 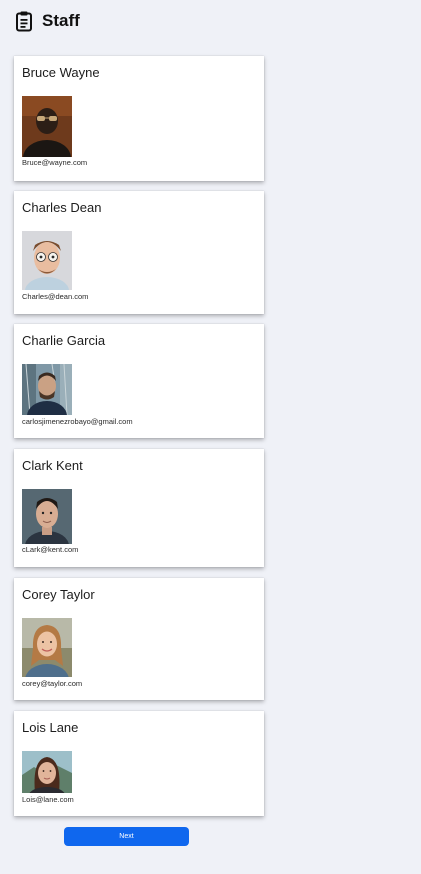 What do you see at coordinates (48, 799) in the screenshot?
I see `staff-email: Lois@lane.com` at bounding box center [48, 799].